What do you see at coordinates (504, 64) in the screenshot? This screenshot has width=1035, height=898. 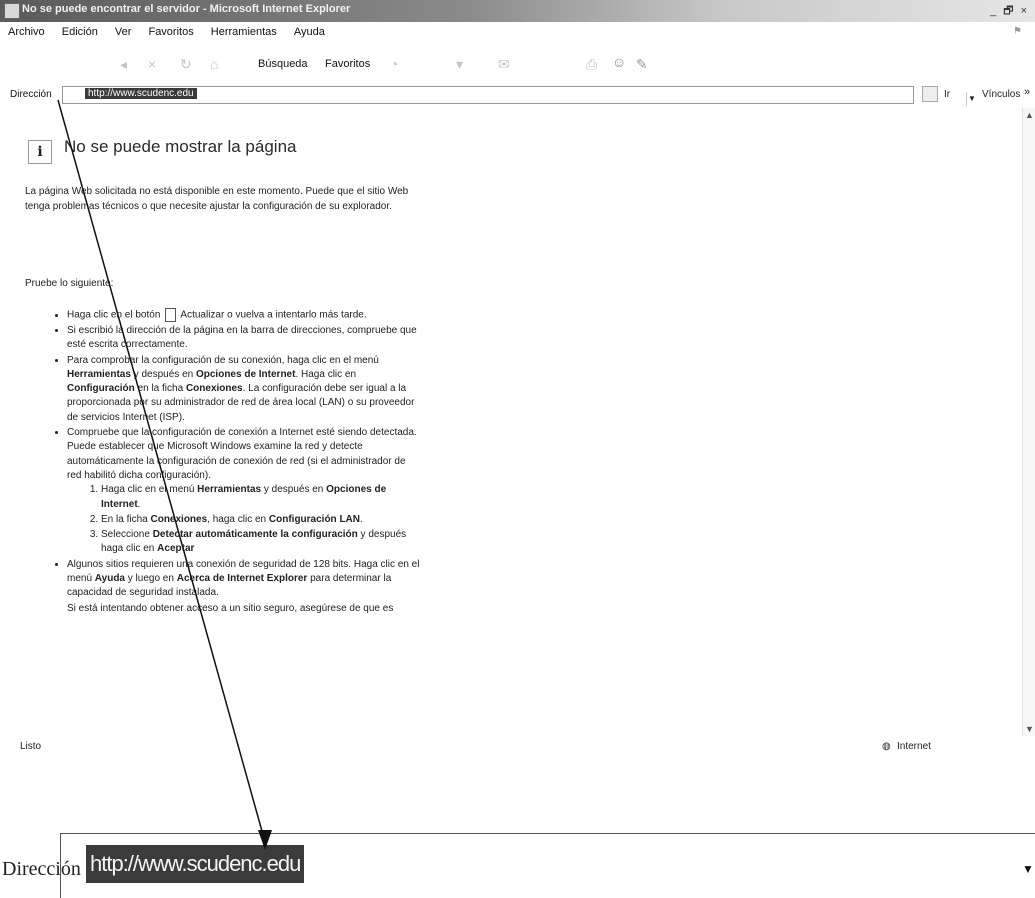 I see `mail-icon: ✉` at bounding box center [504, 64].